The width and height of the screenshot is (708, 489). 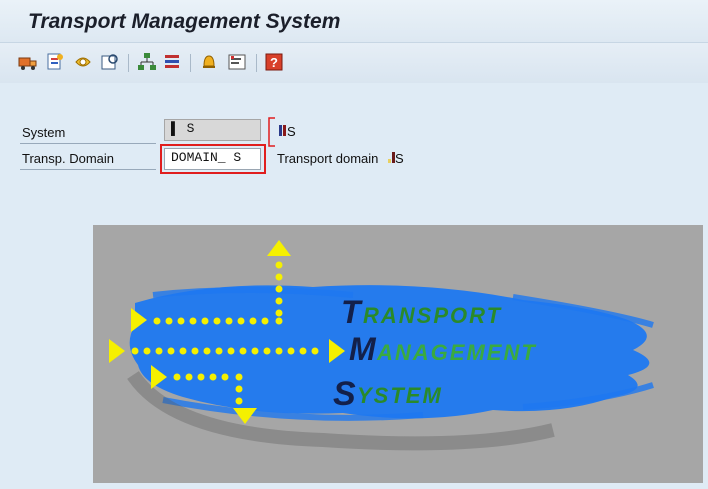 What do you see at coordinates (83, 62) in the screenshot?
I see `configuration-icon` at bounding box center [83, 62].